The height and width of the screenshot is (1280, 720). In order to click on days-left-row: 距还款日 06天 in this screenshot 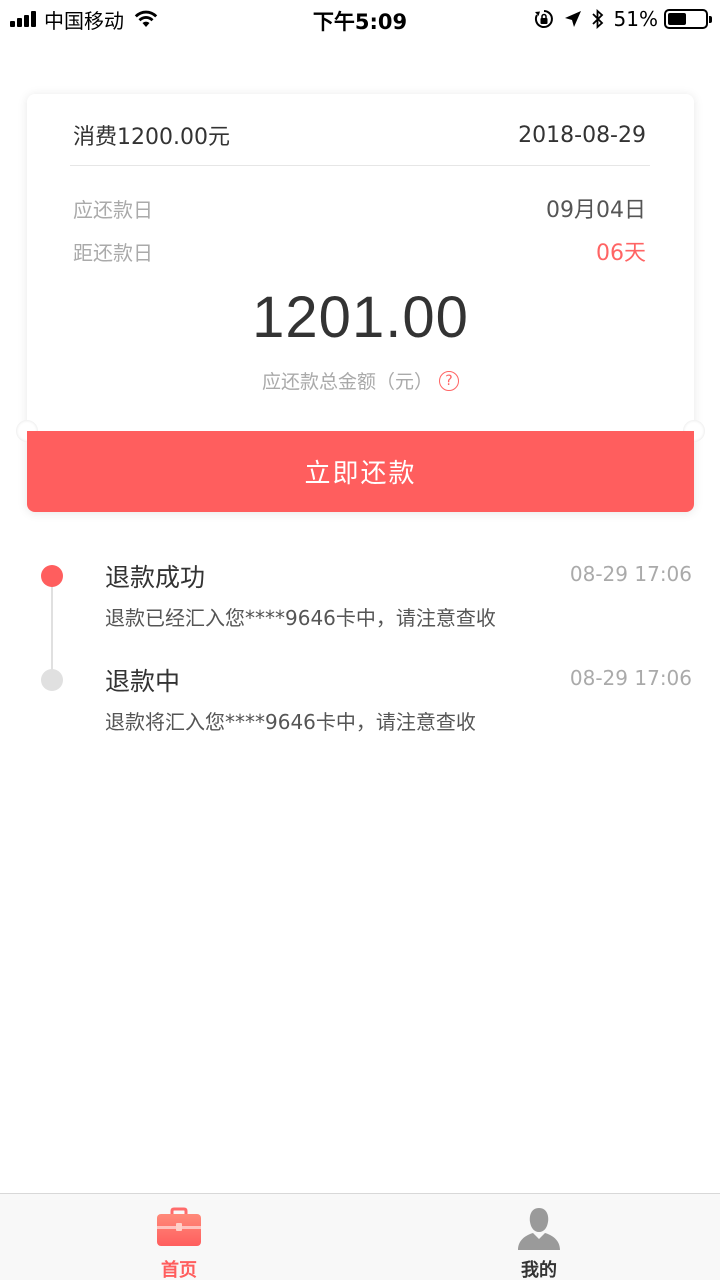, I will do `click(359, 251)`.